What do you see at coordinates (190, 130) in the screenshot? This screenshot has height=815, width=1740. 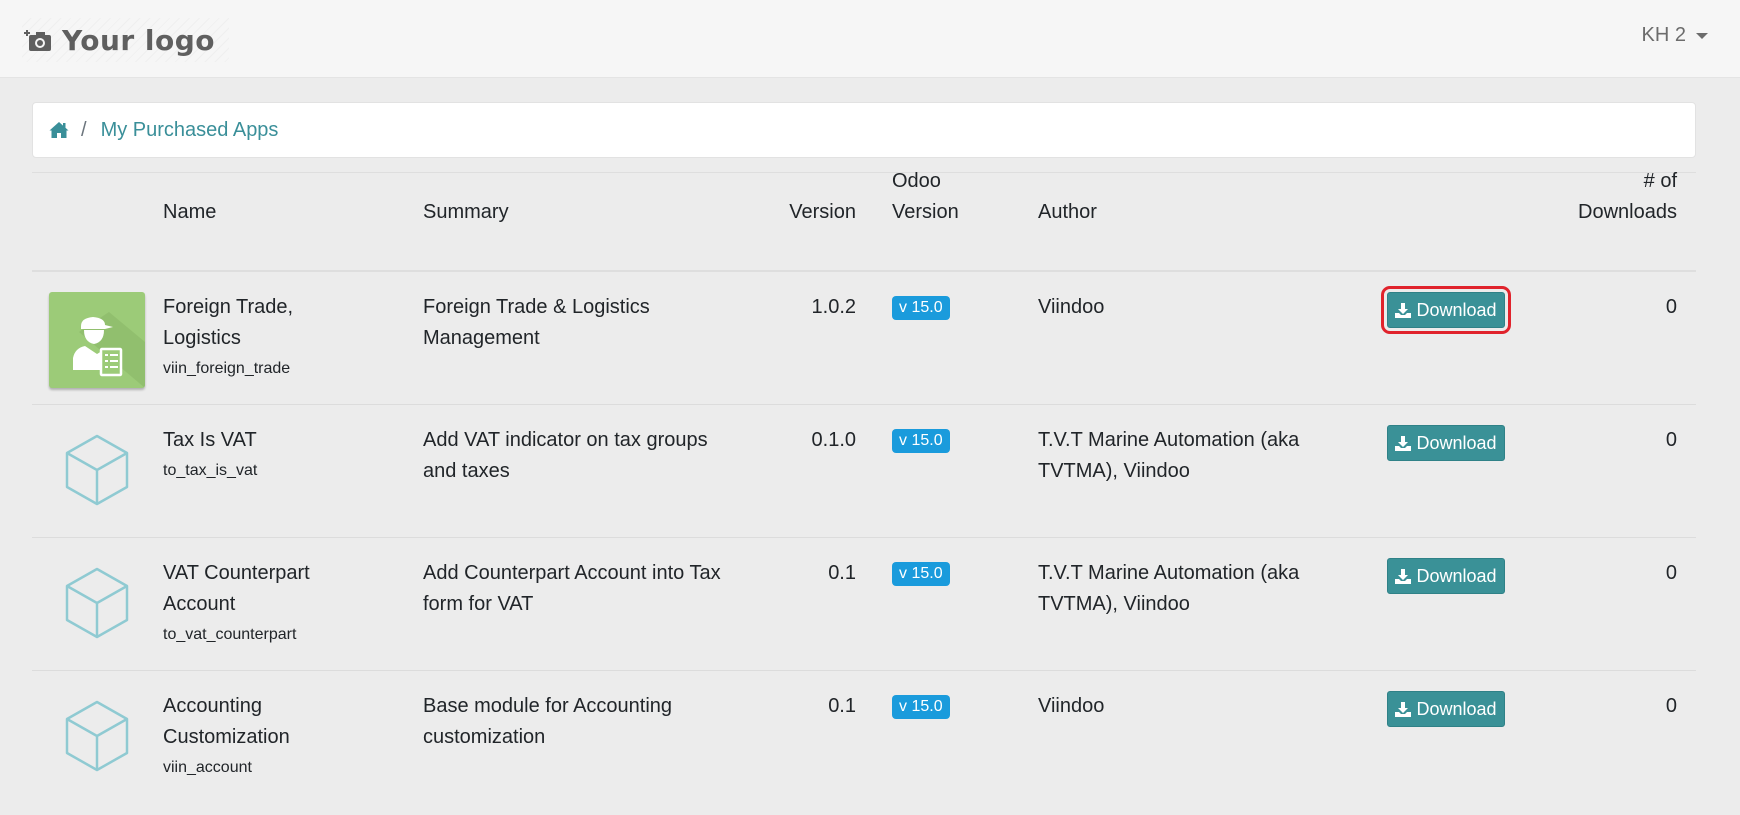 I see `breadcrumb-my-purchased-apps: My Purchased Apps` at bounding box center [190, 130].